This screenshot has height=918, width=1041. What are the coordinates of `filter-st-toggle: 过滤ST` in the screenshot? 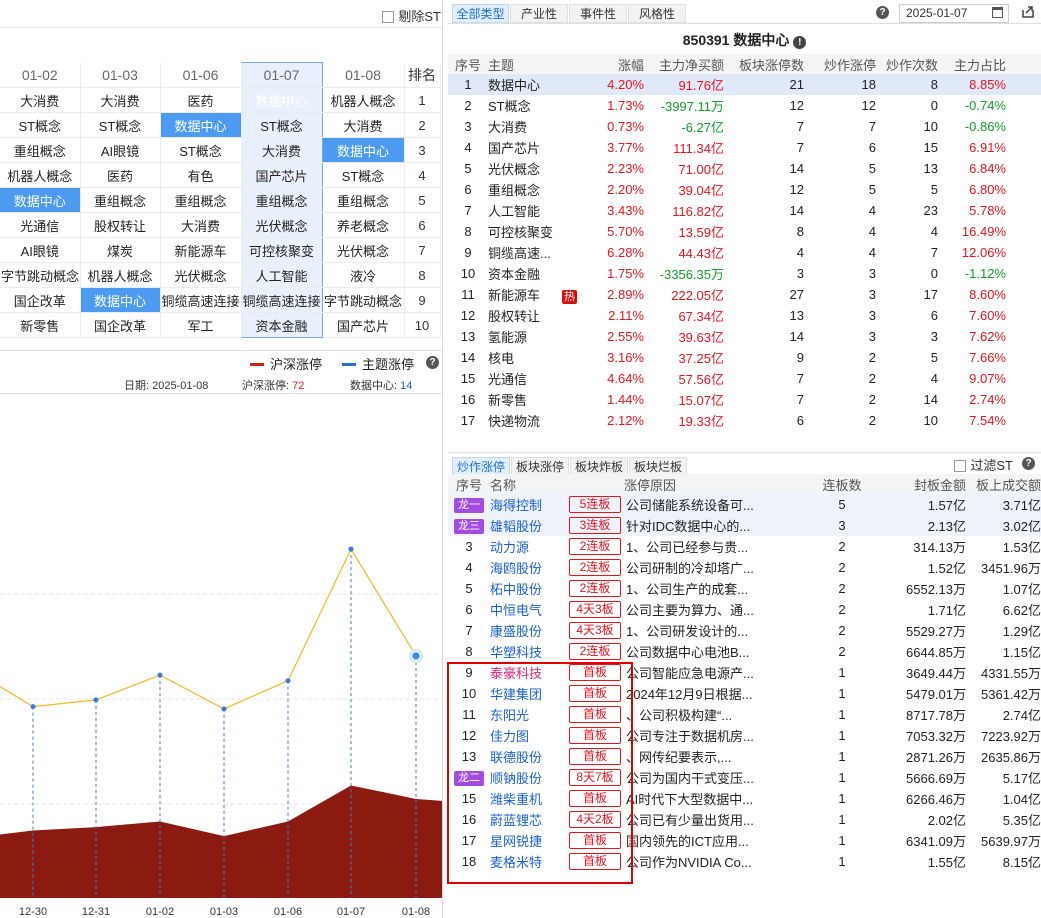 It's located at (983, 464).